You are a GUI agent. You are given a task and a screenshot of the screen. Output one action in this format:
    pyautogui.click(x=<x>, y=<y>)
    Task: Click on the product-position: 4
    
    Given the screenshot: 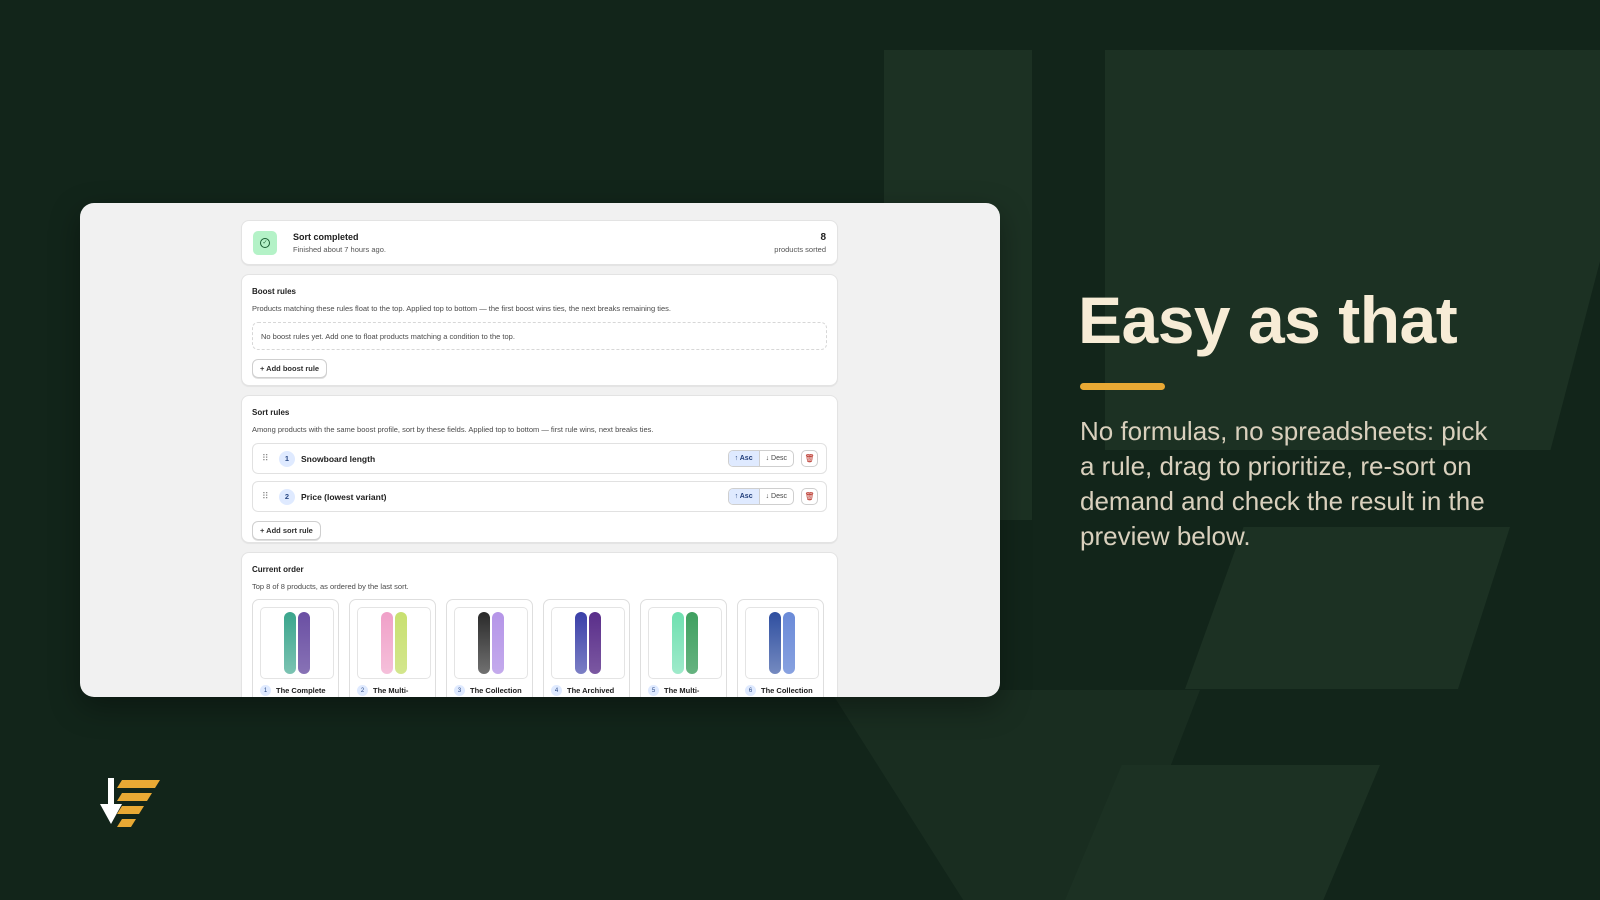 What is the action you would take?
    pyautogui.click(x=556, y=690)
    